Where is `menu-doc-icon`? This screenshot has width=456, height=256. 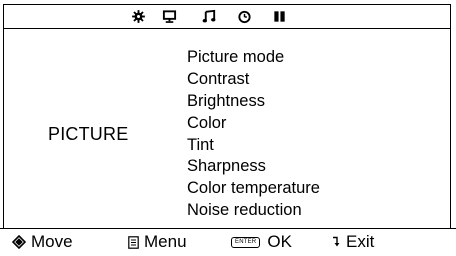
menu-doc-icon is located at coordinates (133, 242).